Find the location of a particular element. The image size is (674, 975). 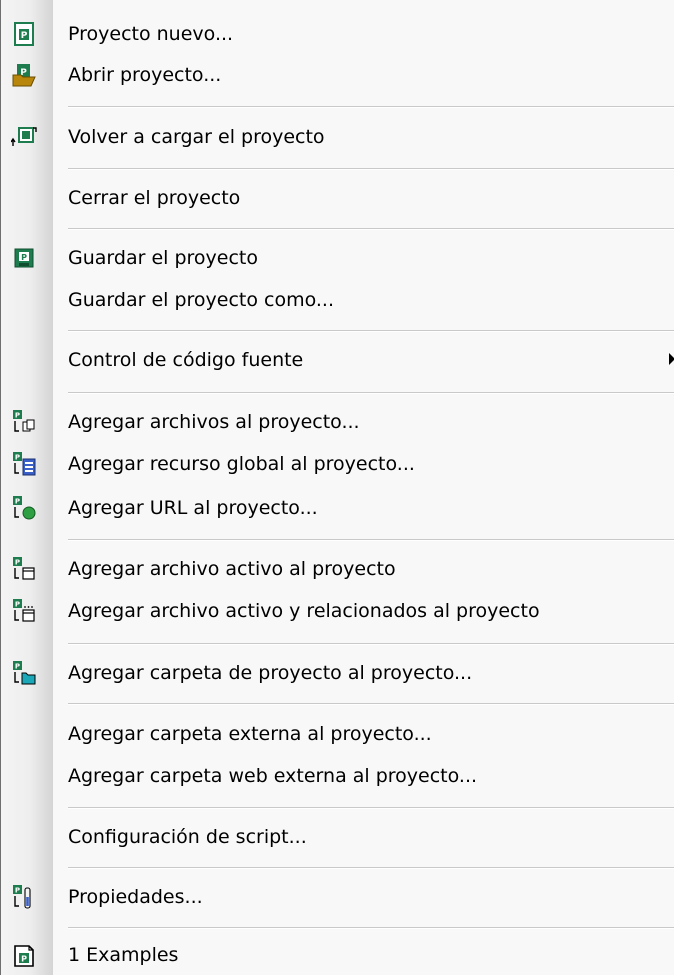

add-files-icon: P is located at coordinates (24, 422).